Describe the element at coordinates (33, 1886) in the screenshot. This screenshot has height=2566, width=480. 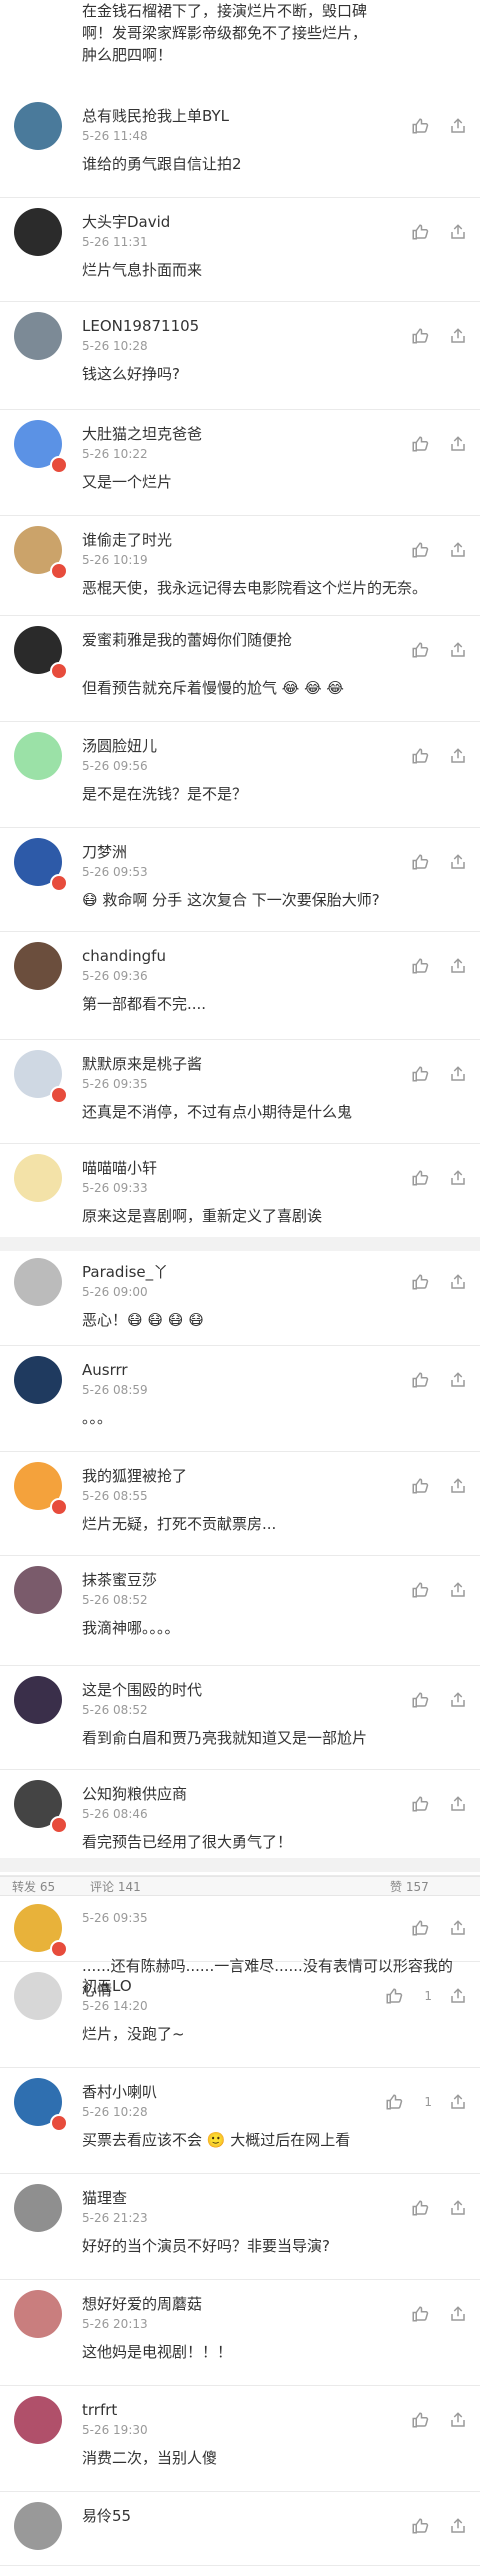
I see `tab-reposts: 转发 65` at that location.